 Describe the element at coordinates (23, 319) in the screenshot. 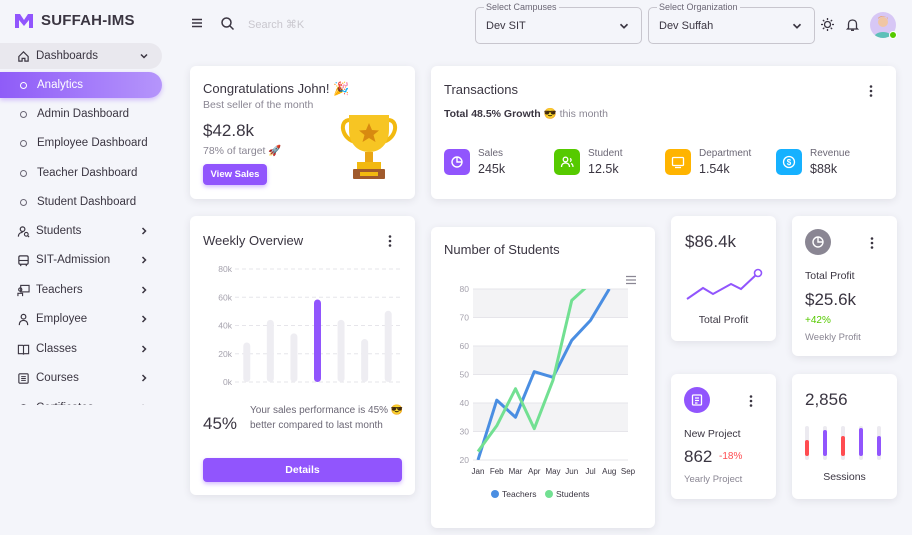

I see `employee-icon` at that location.